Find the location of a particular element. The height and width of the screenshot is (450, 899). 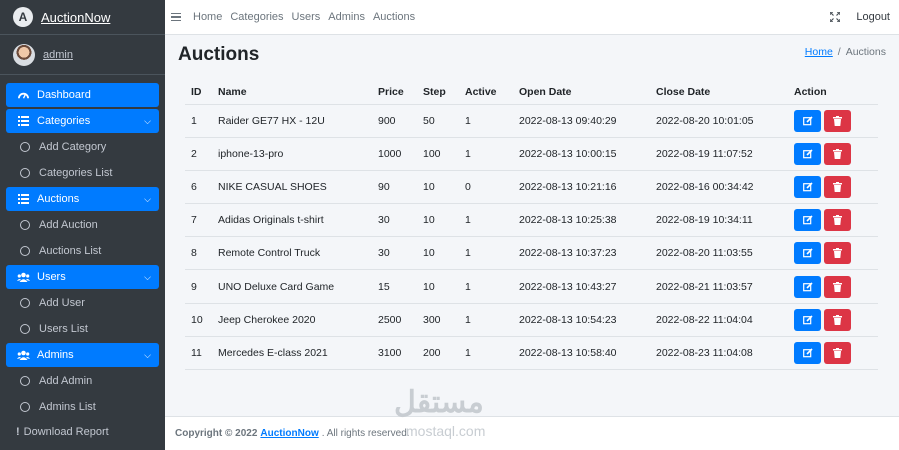

exclamation-icon: ! is located at coordinates (18, 432).